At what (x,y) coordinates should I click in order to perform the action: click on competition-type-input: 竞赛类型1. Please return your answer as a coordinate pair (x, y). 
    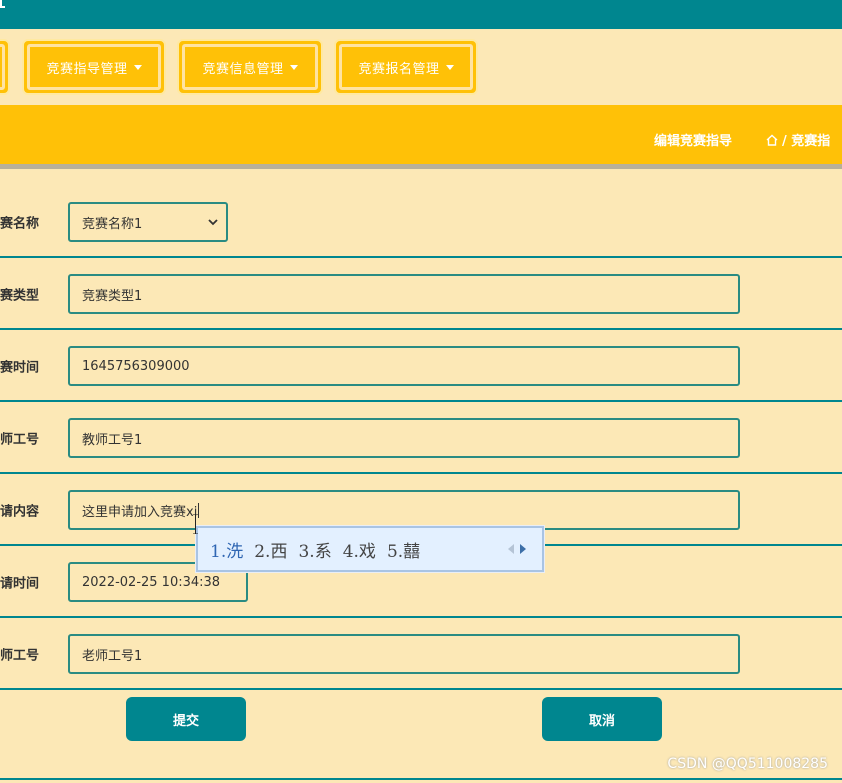
    Looking at the image, I should click on (404, 294).